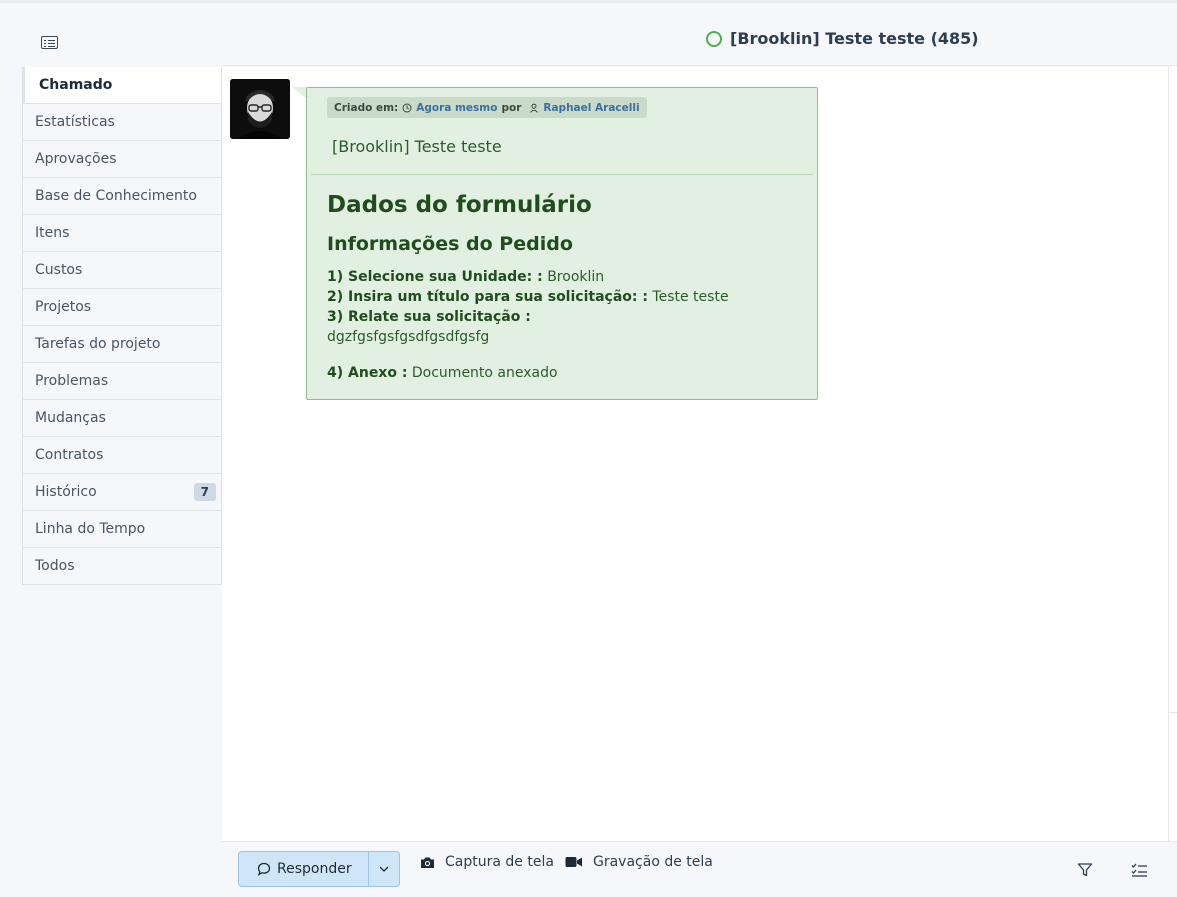  What do you see at coordinates (534, 108) in the screenshot?
I see `user-icon` at bounding box center [534, 108].